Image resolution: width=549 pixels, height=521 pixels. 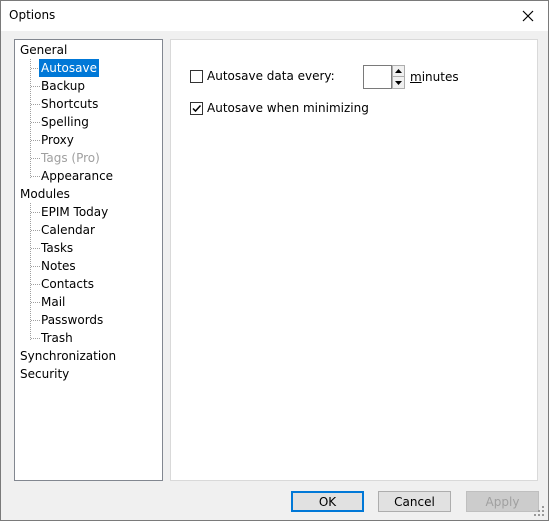 I want to click on cancel-button: Cancel, so click(x=414, y=501).